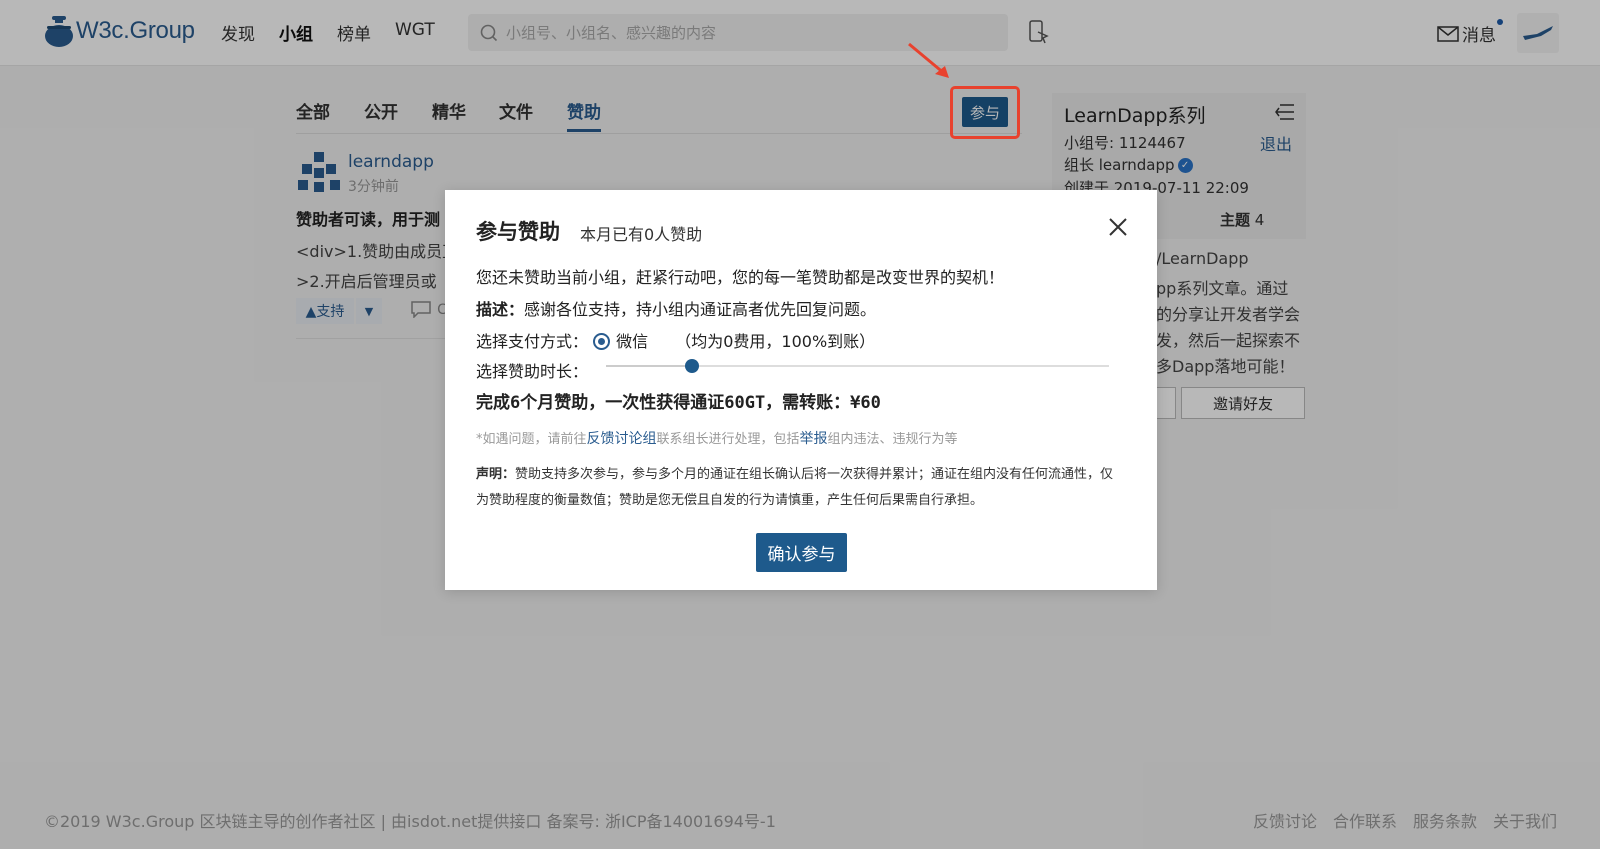  I want to click on join-highlight-box, so click(985, 112).